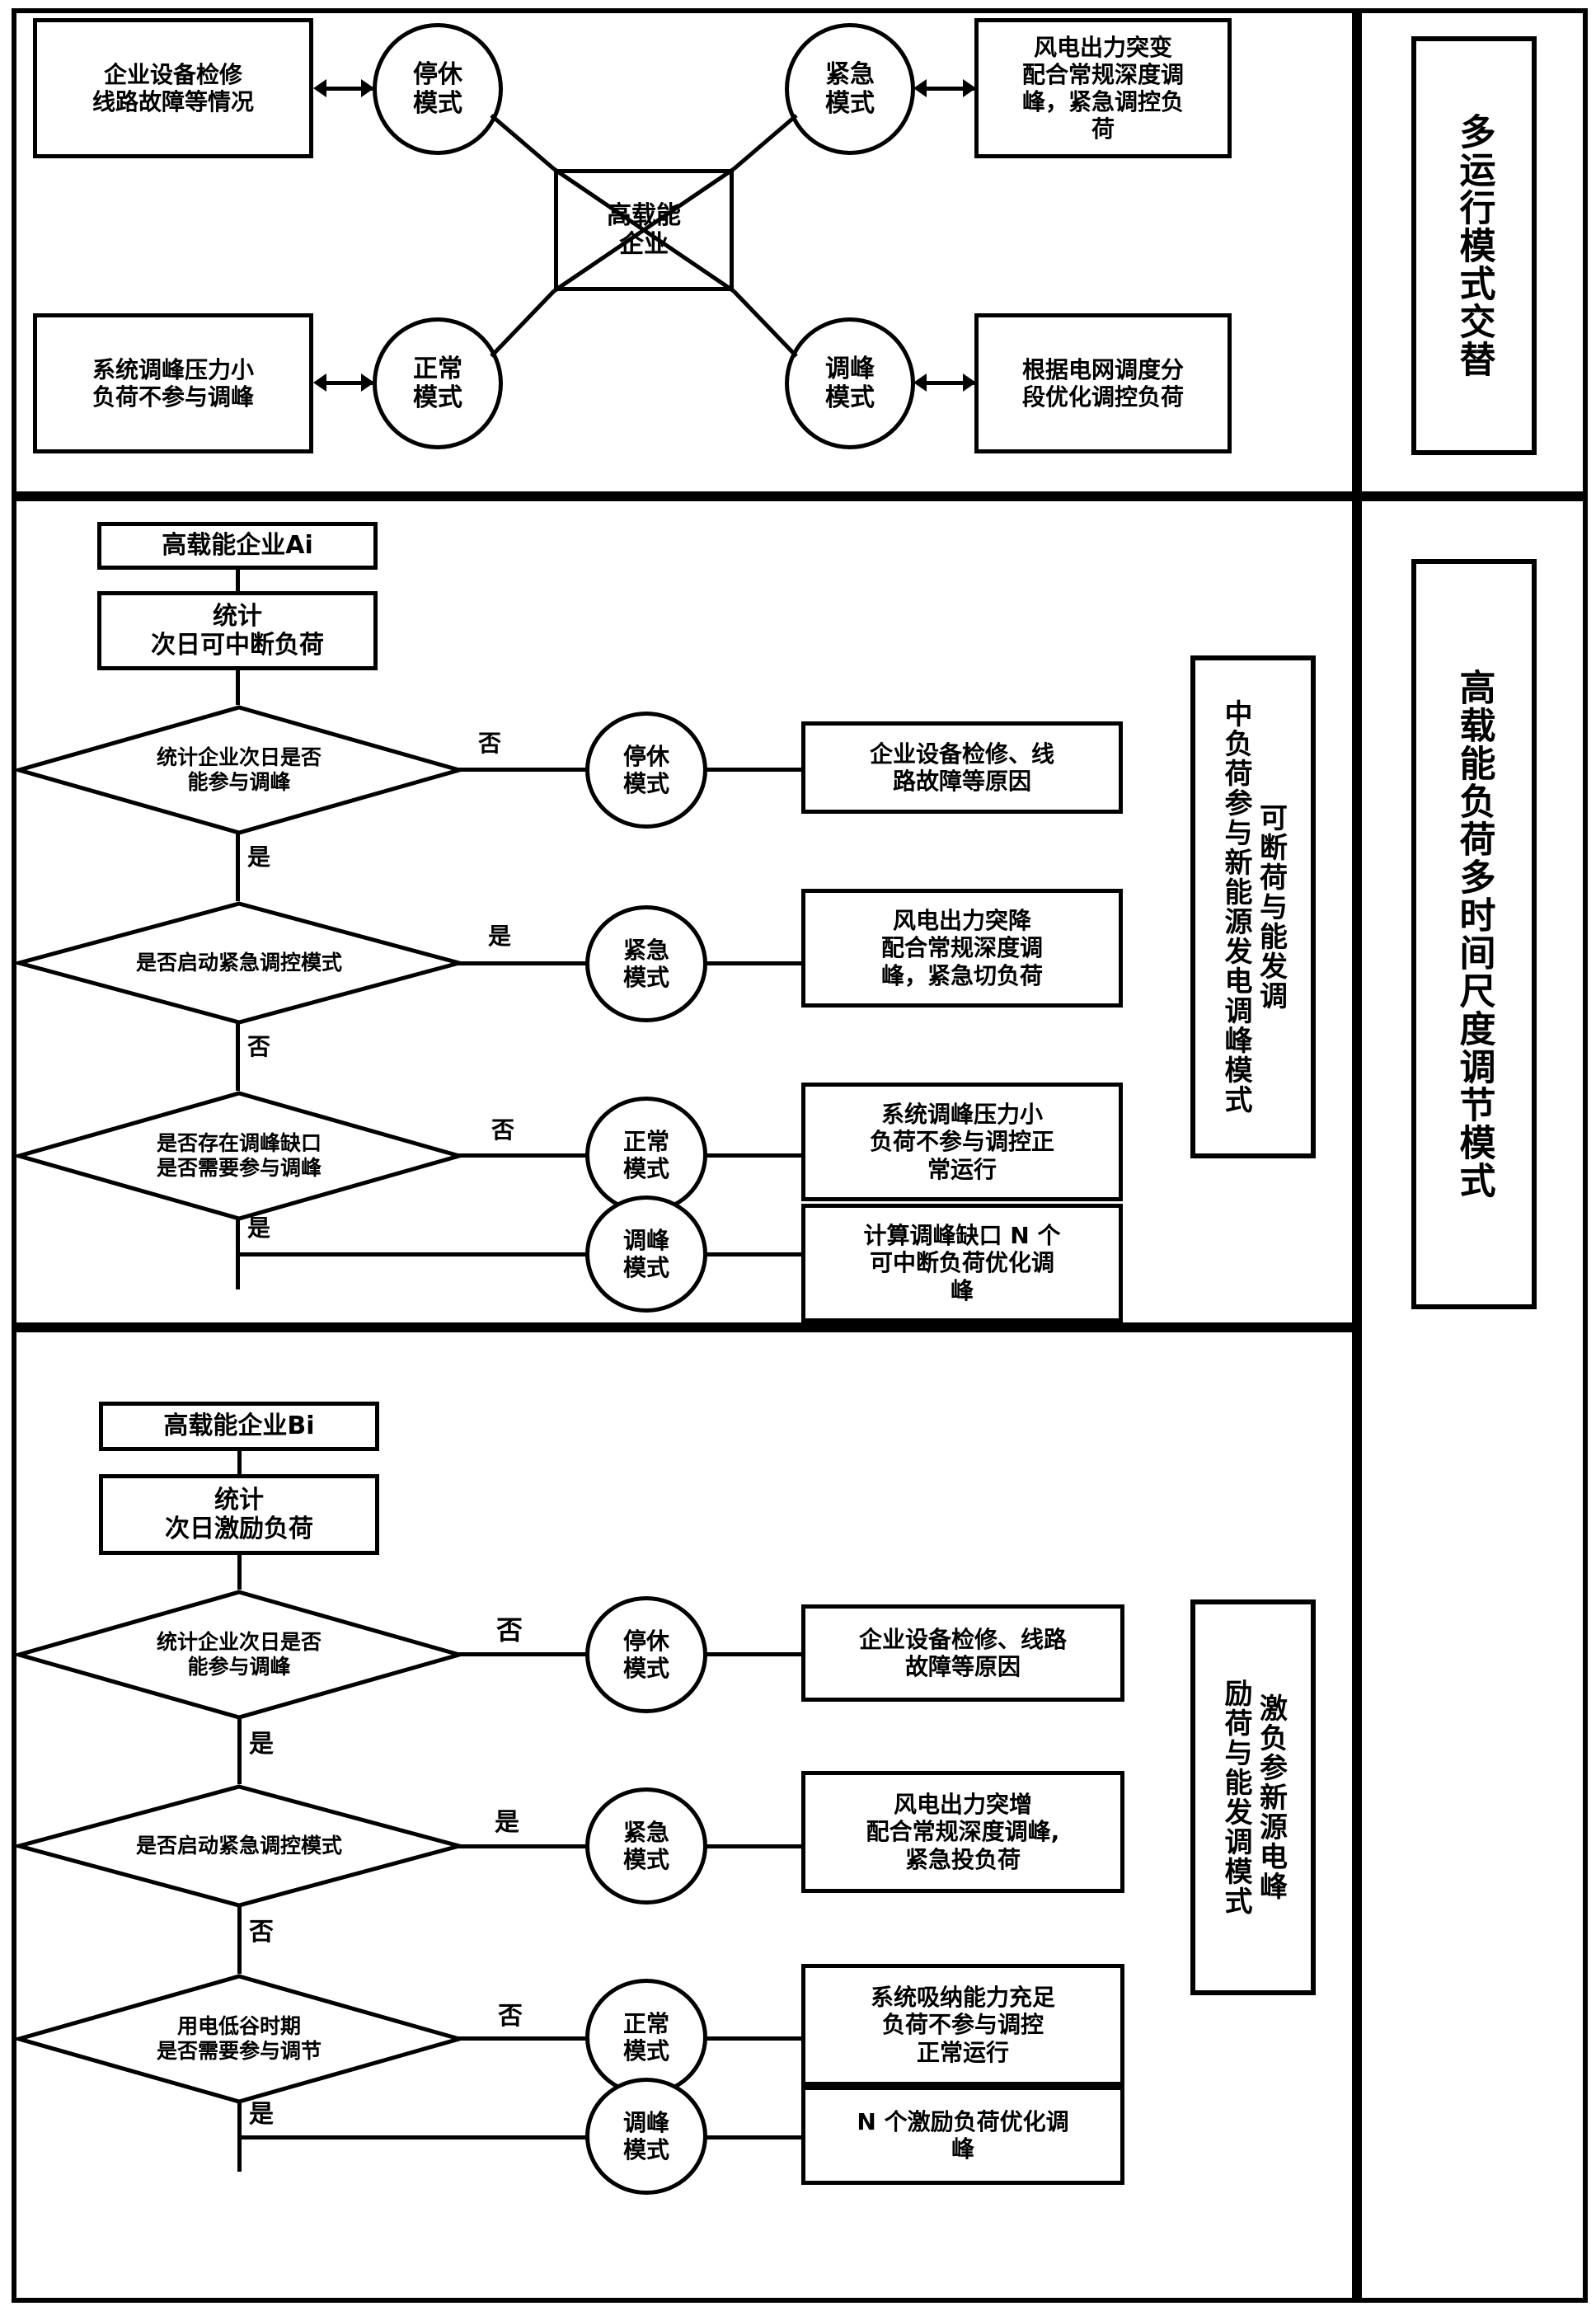 This screenshot has height=2311, width=1596. I want to click on s2-vertical-label-left: 可断荷与能发调, so click(1271, 907).